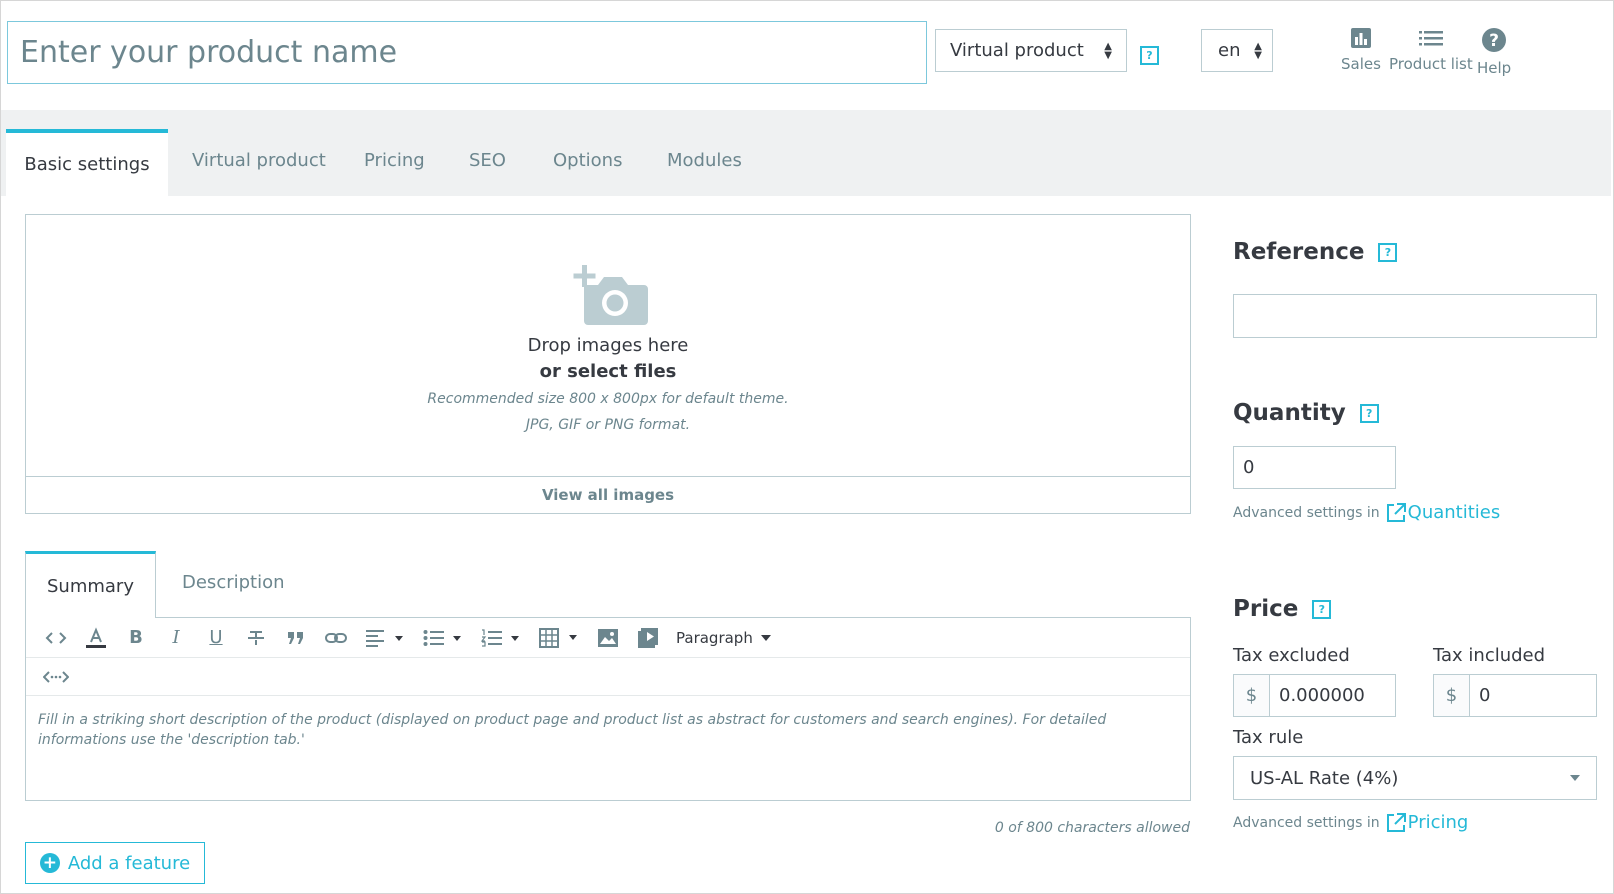  I want to click on bullet-list-icon, so click(443, 638).